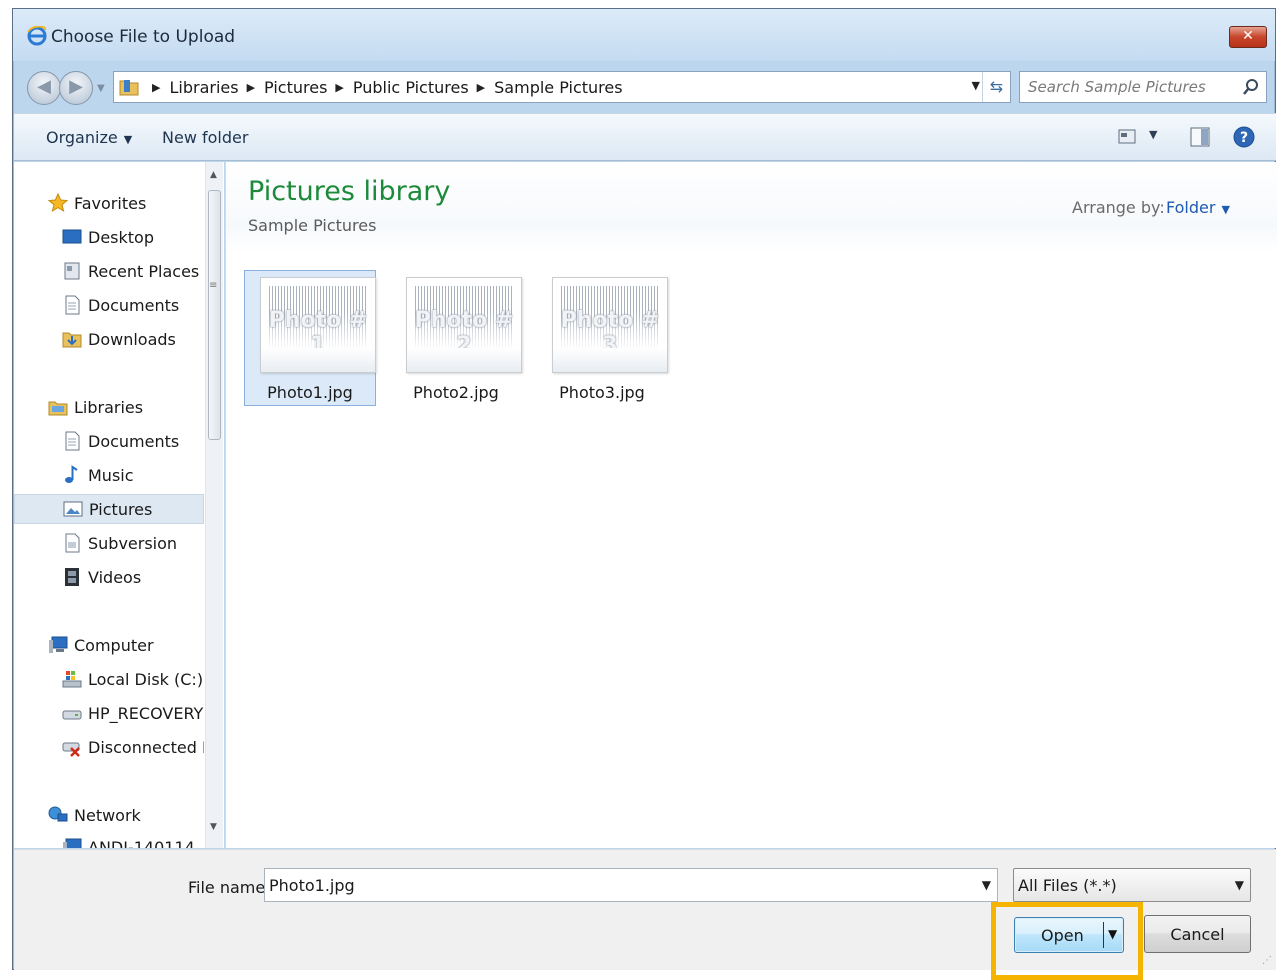 This screenshot has height=980, width=1281. Describe the element at coordinates (1251, 87) in the screenshot. I see `search-icon` at that location.